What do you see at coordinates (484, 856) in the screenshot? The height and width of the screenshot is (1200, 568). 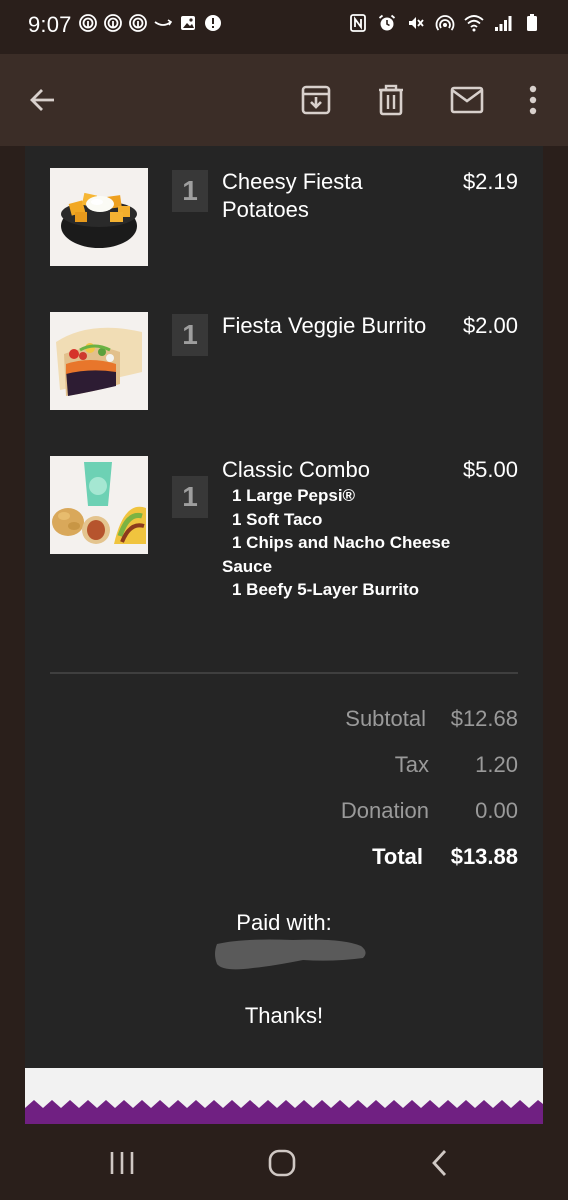 I see `total-value: $13.88` at bounding box center [484, 856].